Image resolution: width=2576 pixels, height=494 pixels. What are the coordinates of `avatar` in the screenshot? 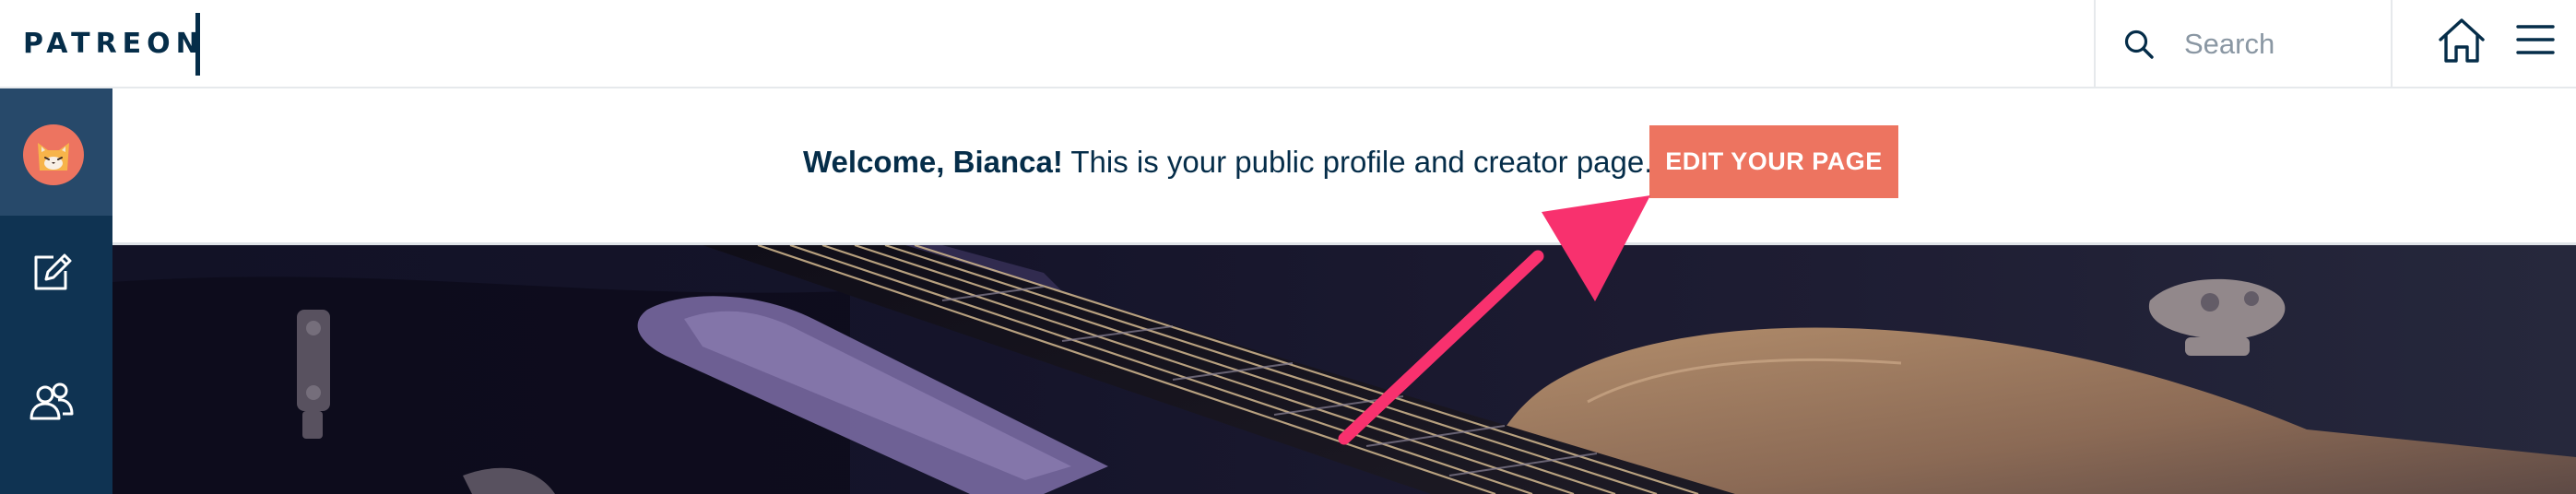 It's located at (53, 155).